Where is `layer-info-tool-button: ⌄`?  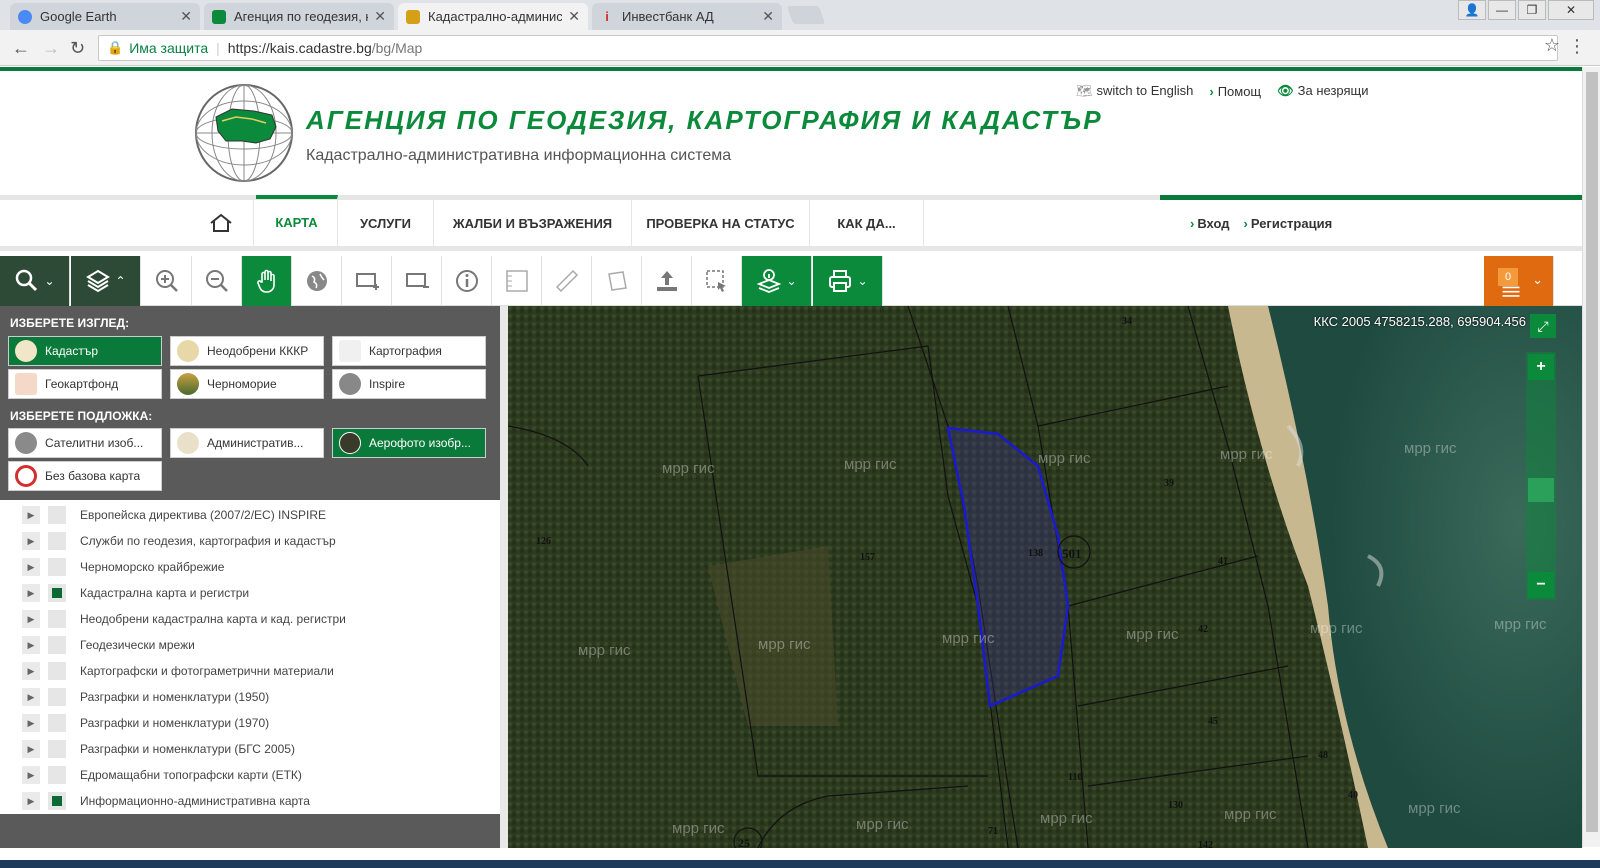
layer-info-tool-button: ⌄ is located at coordinates (777, 281).